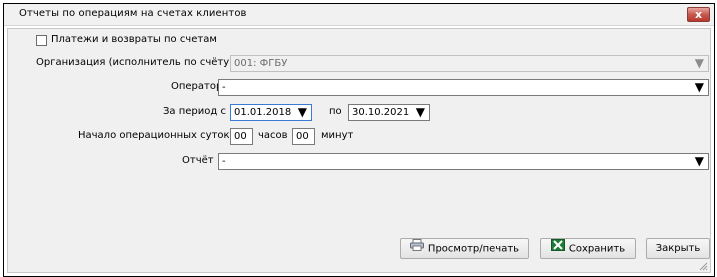 Image resolution: width=717 pixels, height=277 pixels. I want to click on hours-label: часов, so click(273, 135).